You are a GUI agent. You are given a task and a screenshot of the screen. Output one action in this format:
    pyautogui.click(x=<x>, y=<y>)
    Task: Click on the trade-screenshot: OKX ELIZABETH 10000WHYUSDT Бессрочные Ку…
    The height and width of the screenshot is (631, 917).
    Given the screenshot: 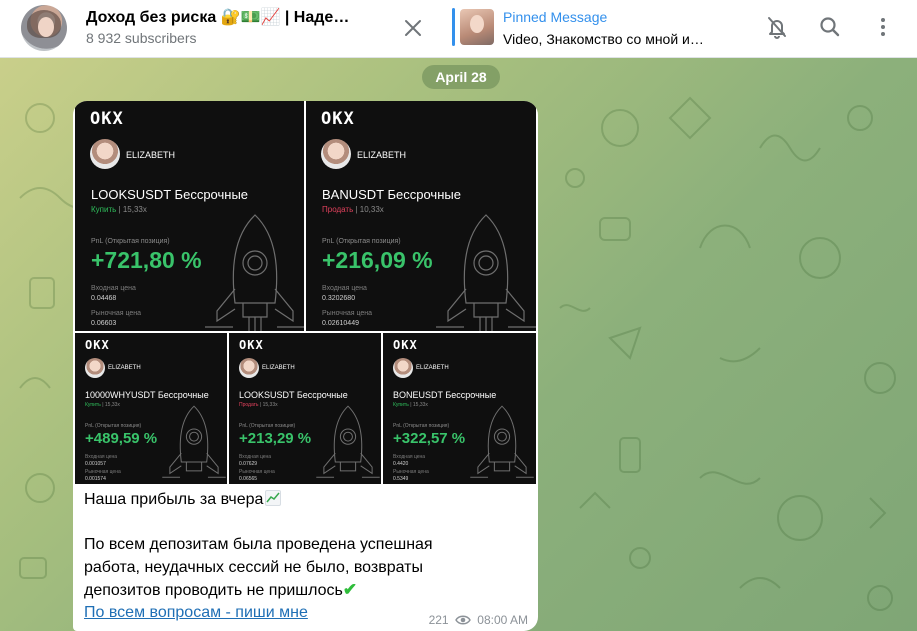 What is the action you would take?
    pyautogui.click(x=151, y=408)
    